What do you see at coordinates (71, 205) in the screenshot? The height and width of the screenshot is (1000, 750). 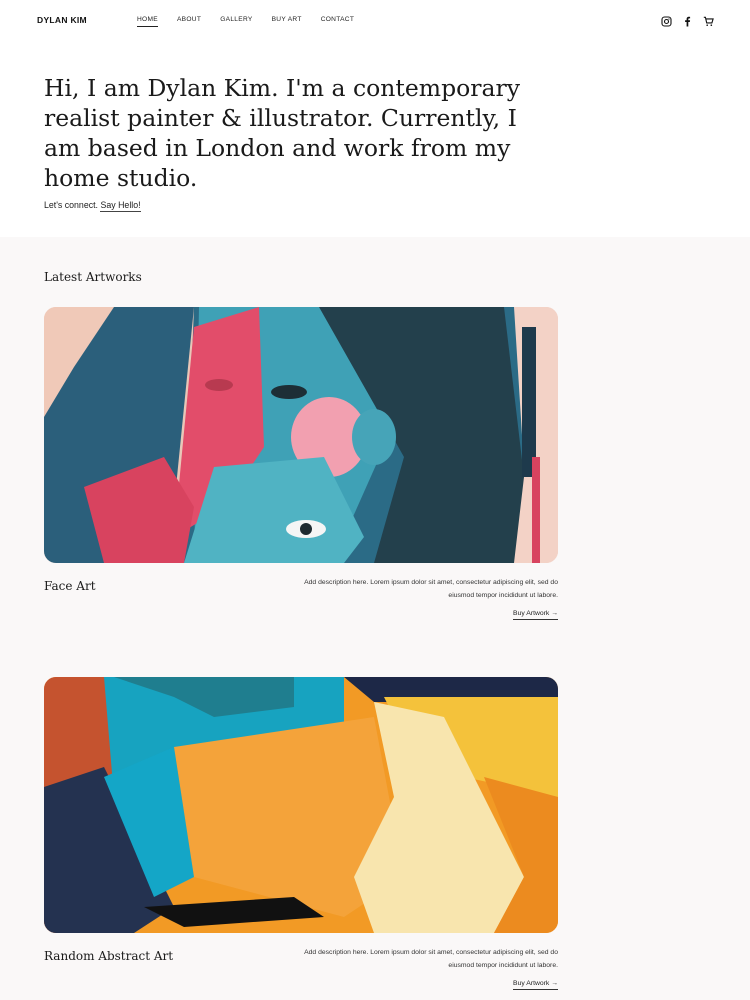 I see `connect-prefix: Let's connect.` at bounding box center [71, 205].